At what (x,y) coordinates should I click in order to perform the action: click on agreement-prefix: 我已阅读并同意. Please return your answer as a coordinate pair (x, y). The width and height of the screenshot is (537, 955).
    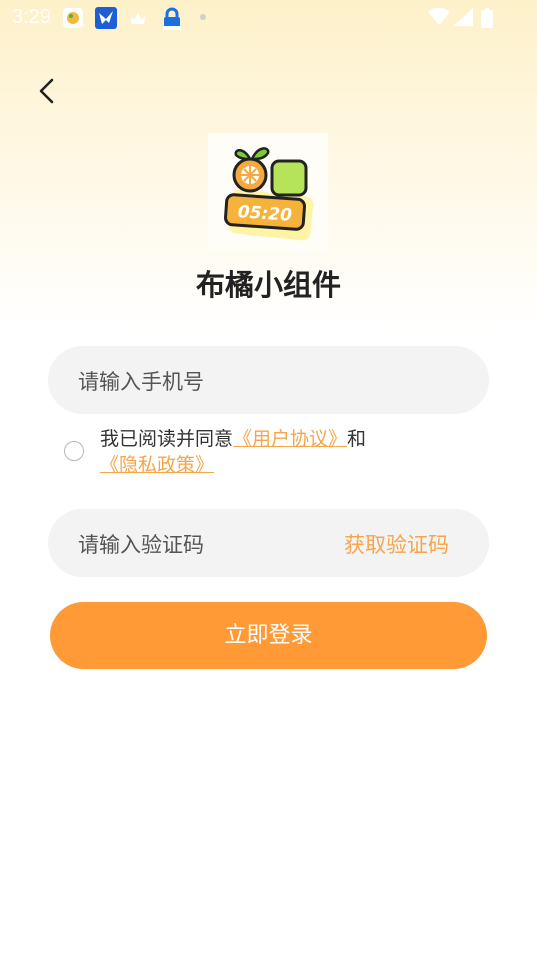
    Looking at the image, I should click on (167, 439).